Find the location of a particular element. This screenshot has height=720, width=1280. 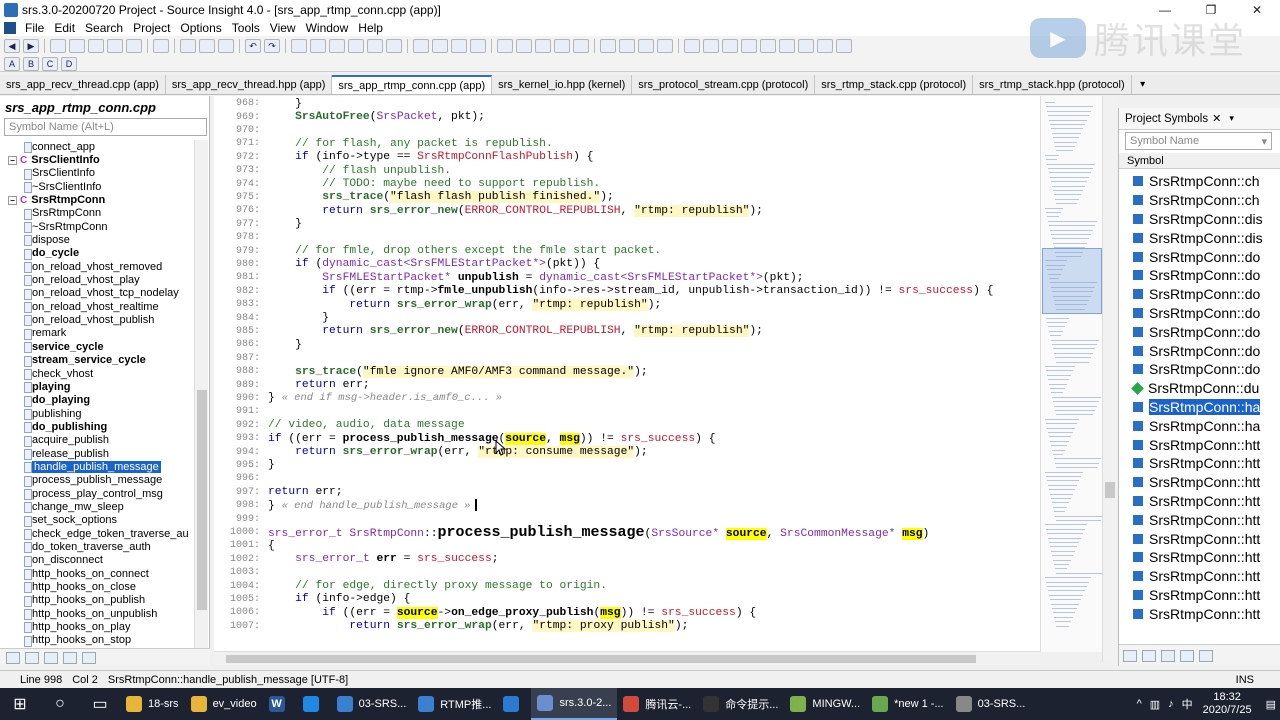

power-icon is located at coordinates (692, 46).